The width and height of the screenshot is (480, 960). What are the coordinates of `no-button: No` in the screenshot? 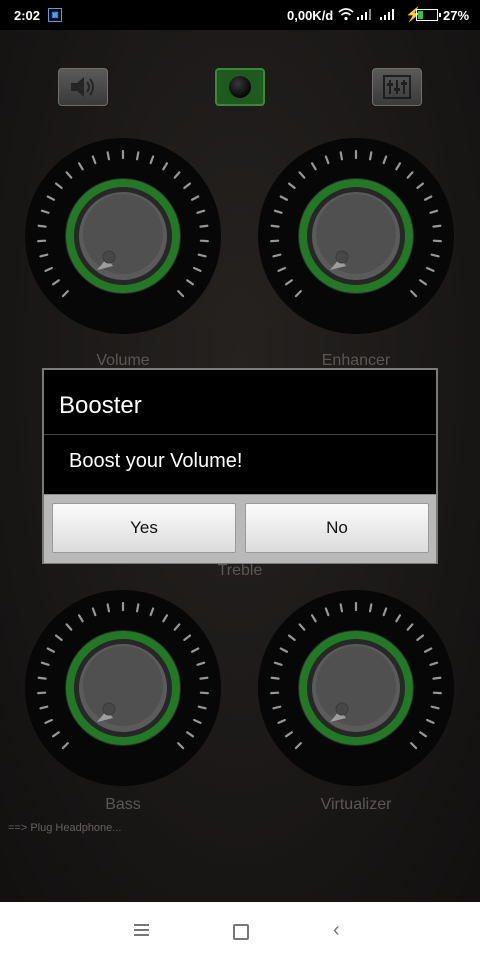 It's located at (337, 528).